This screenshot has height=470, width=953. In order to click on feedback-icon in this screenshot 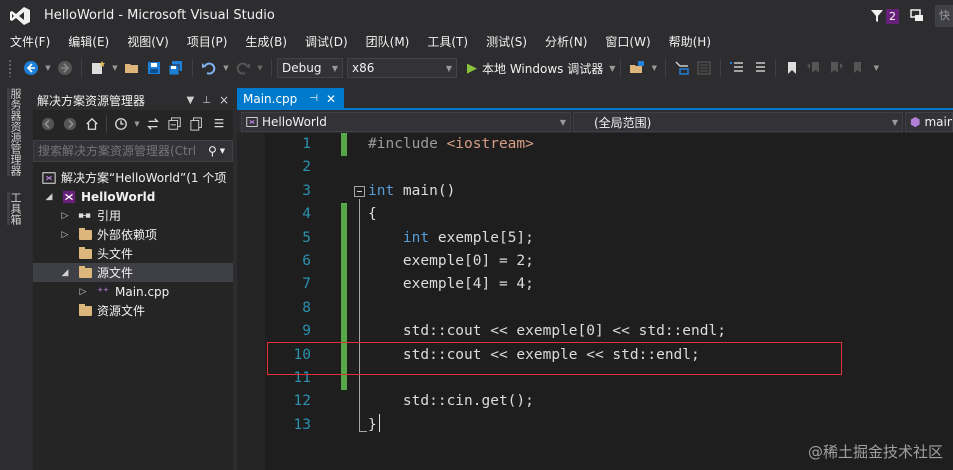, I will do `click(917, 16)`.